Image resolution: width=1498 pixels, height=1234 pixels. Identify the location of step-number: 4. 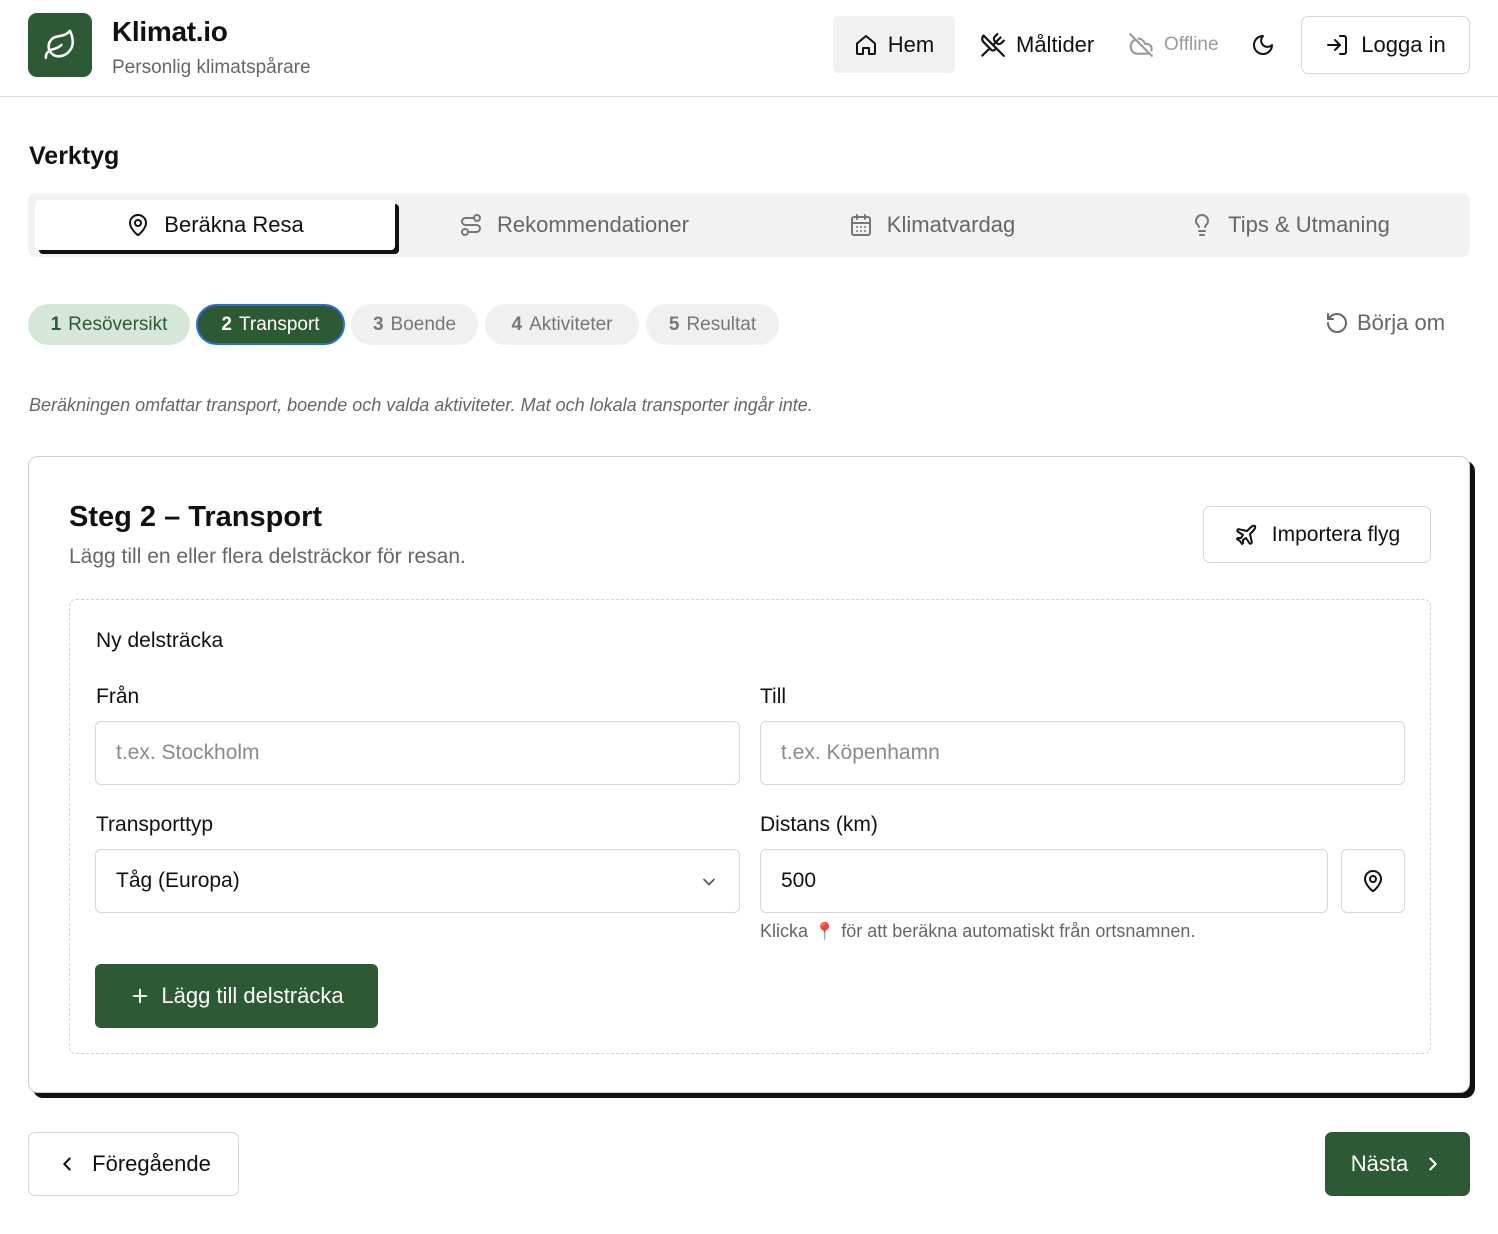
(517, 324).